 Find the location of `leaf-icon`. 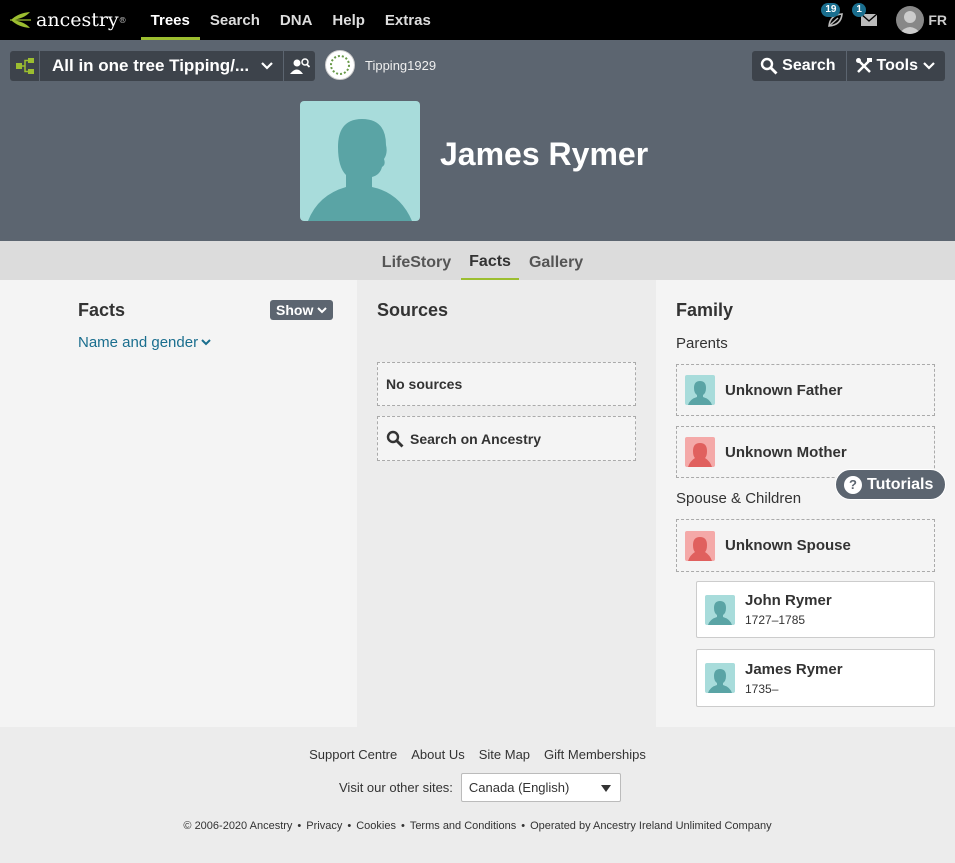

leaf-icon is located at coordinates (20, 20).